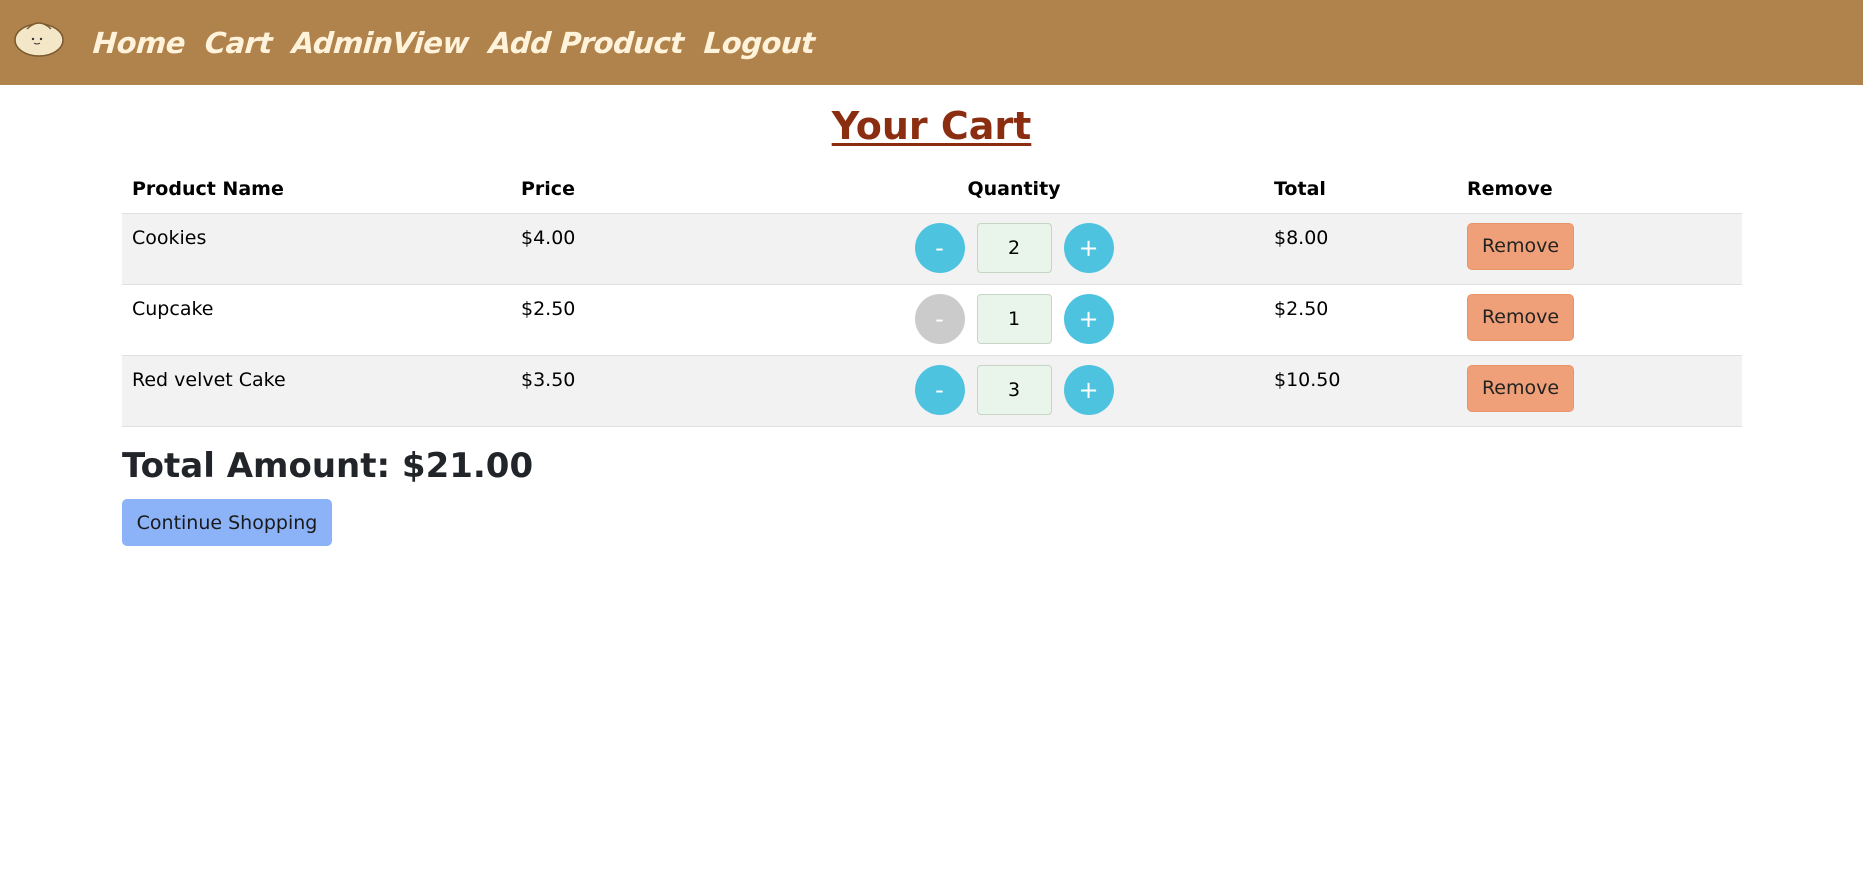 The image size is (1863, 880). What do you see at coordinates (931, 126) in the screenshot?
I see `page-title: Your Cart` at bounding box center [931, 126].